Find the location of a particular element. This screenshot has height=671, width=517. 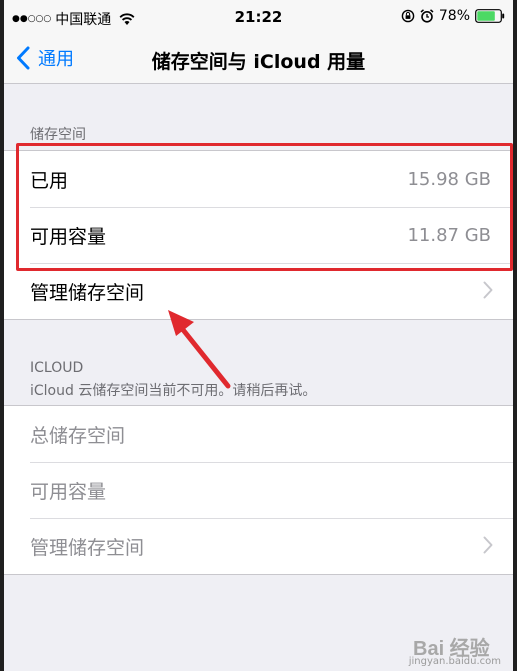

available-value: 11.87 GB is located at coordinates (449, 235).